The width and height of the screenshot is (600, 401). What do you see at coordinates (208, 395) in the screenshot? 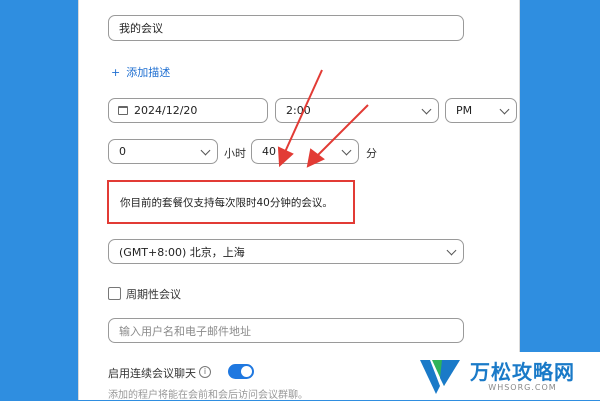
I see `continuous-chat-hint: 添加的程户将能在会前和会后访问会议群聊。` at bounding box center [208, 395].